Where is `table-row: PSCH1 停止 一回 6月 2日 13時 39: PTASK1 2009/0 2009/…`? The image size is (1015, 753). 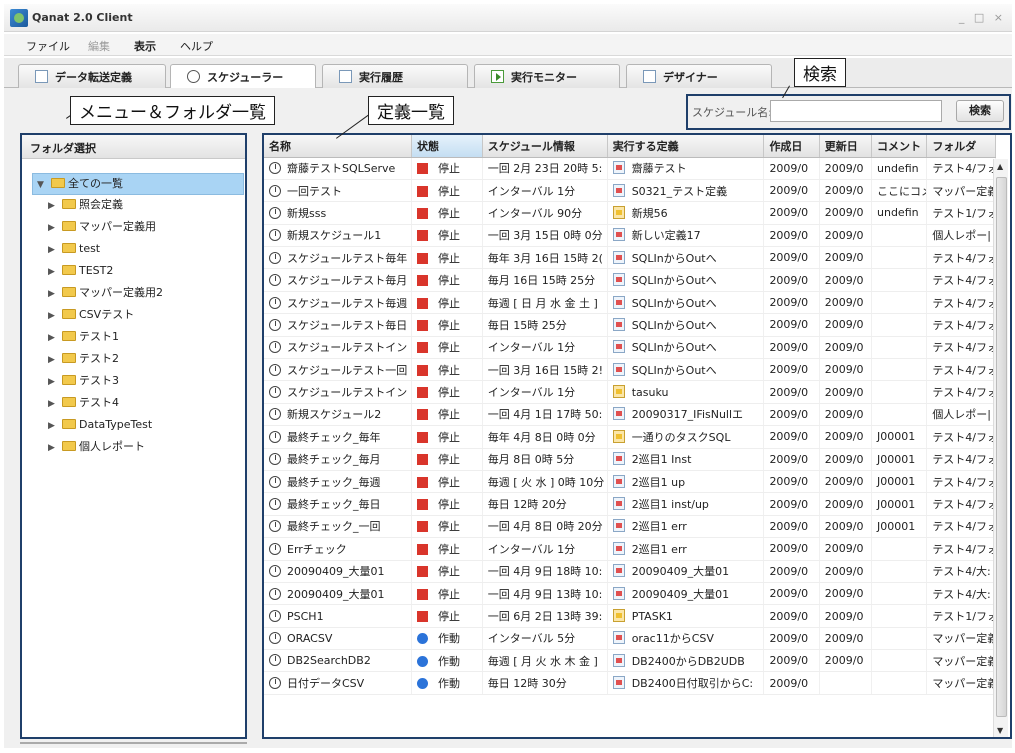
table-row: PSCH1 停止 一回 6月 2日 13時 39: PTASK1 2009/0 2009/… is located at coordinates (630, 616).